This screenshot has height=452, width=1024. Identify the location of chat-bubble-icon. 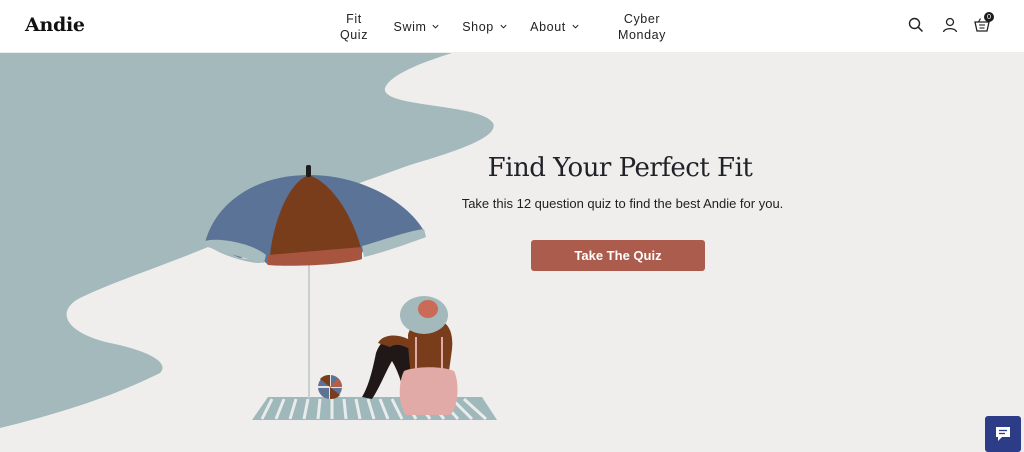
(1003, 434).